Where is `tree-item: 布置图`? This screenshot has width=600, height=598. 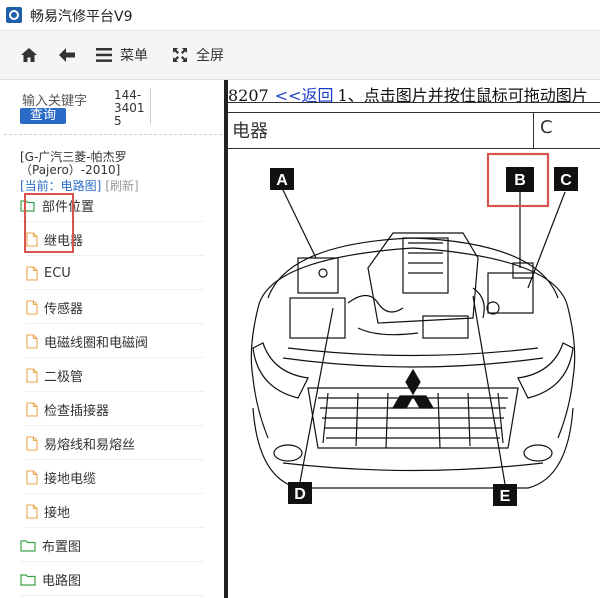 tree-item: 布置图 is located at coordinates (112, 545).